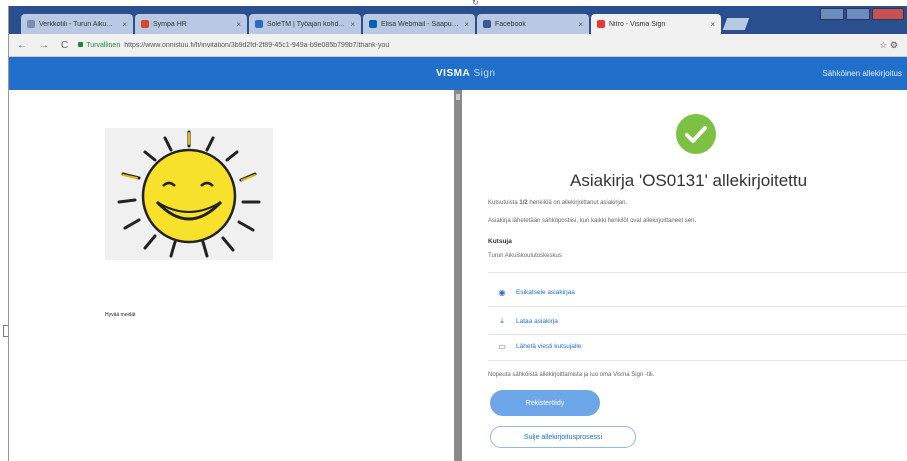 This screenshot has height=461, width=907. What do you see at coordinates (858, 14) in the screenshot?
I see `maximize-button` at bounding box center [858, 14].